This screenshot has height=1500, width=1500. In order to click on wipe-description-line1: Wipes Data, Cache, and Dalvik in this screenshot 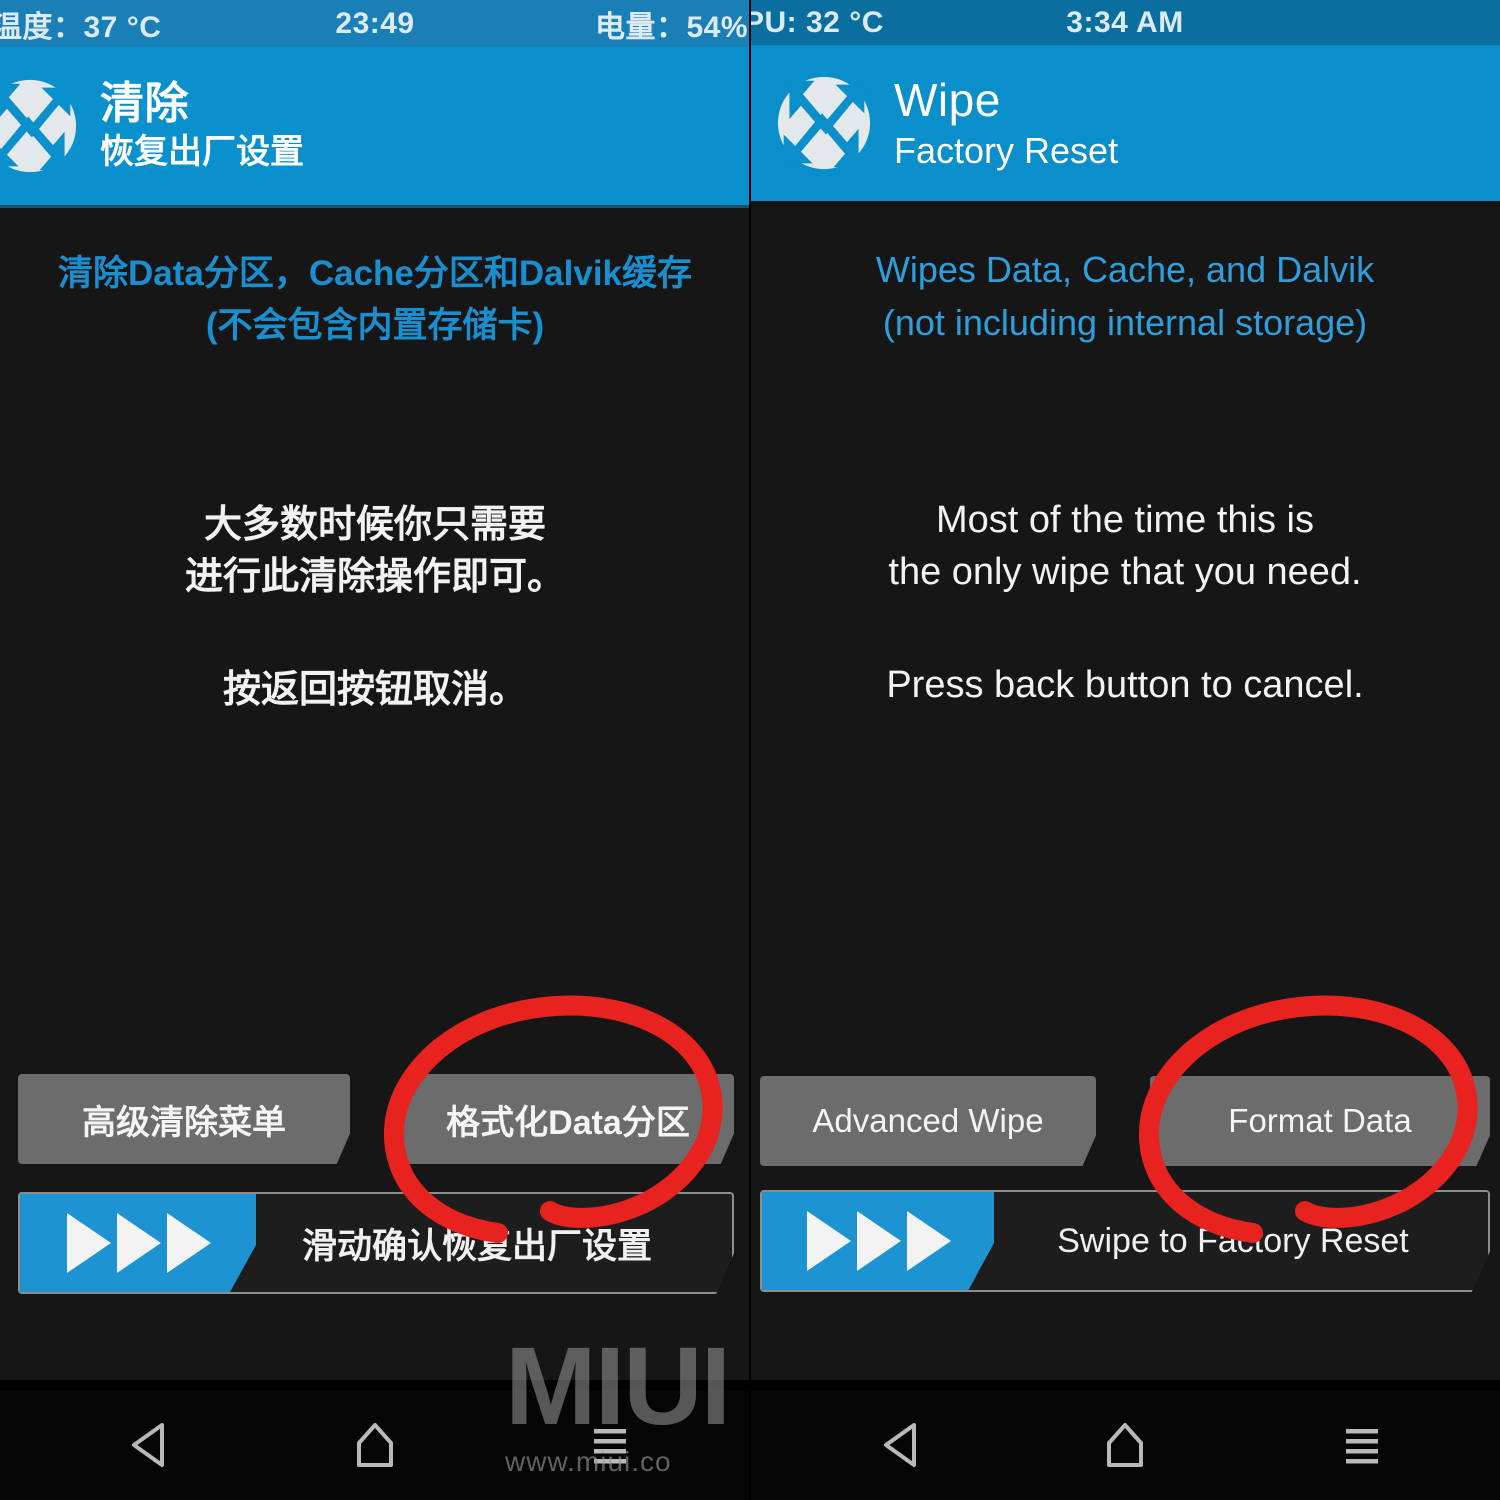, I will do `click(1125, 269)`.